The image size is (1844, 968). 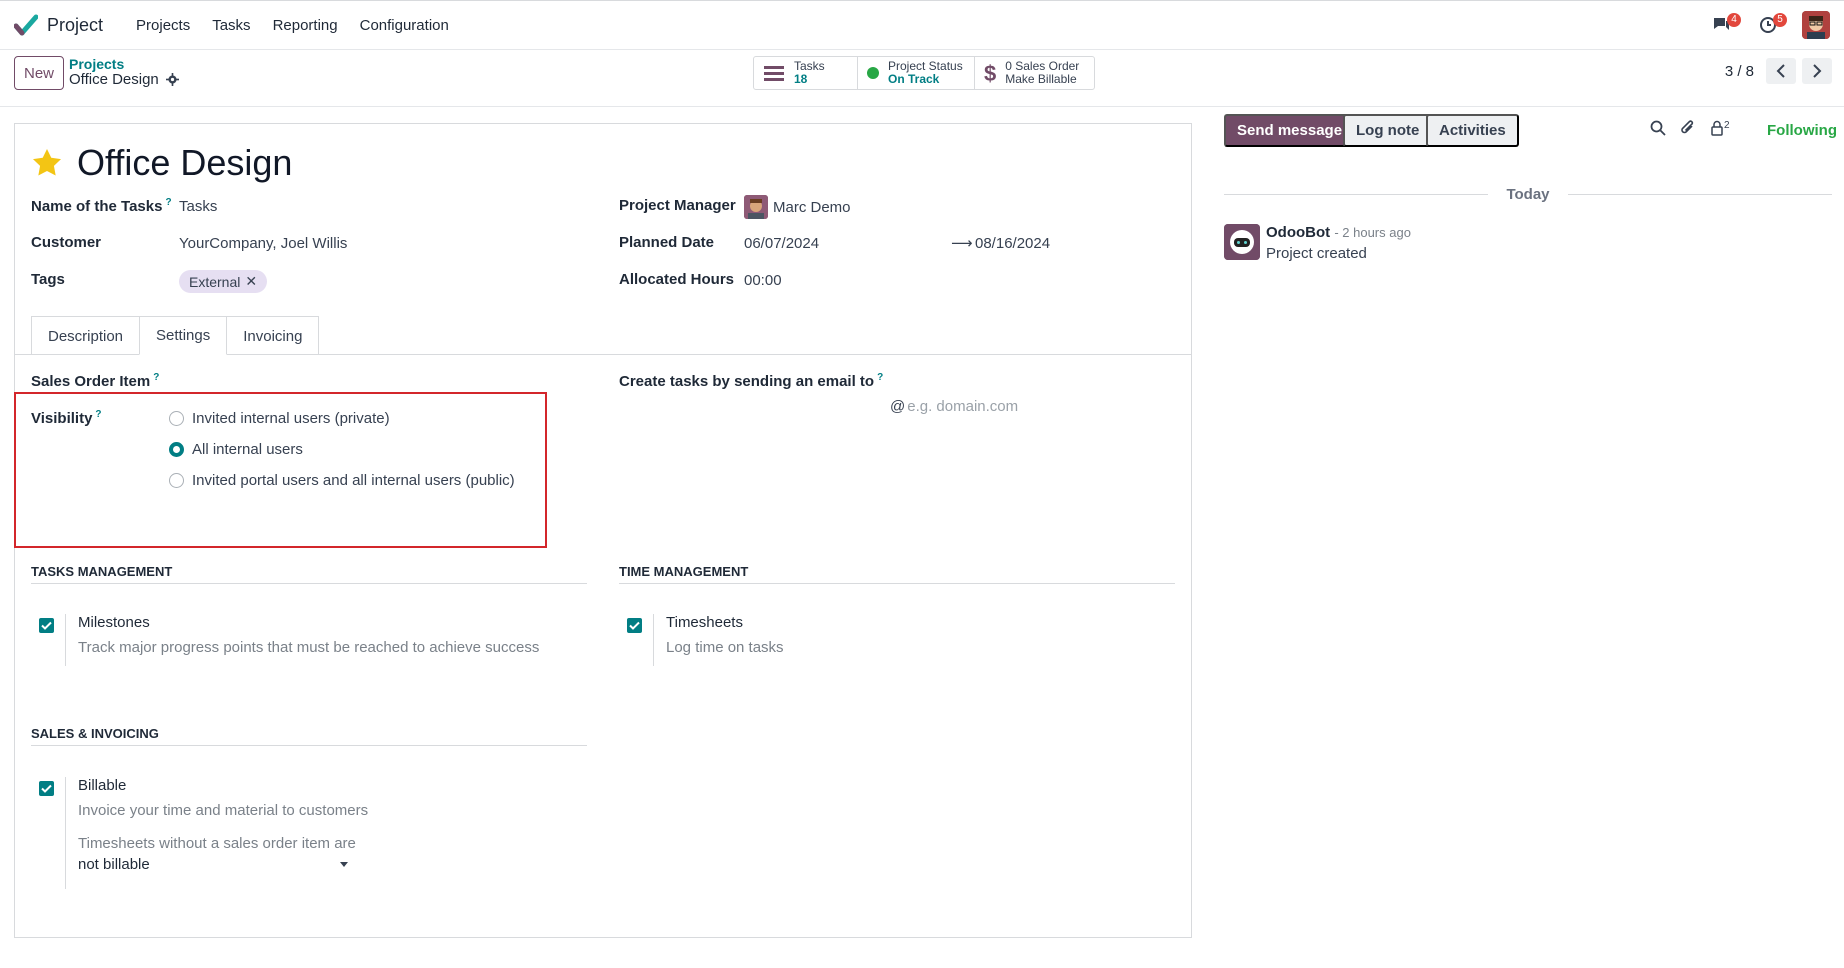 I want to click on name-of-tasks-label: Name of the Tasks?, so click(x=101, y=206).